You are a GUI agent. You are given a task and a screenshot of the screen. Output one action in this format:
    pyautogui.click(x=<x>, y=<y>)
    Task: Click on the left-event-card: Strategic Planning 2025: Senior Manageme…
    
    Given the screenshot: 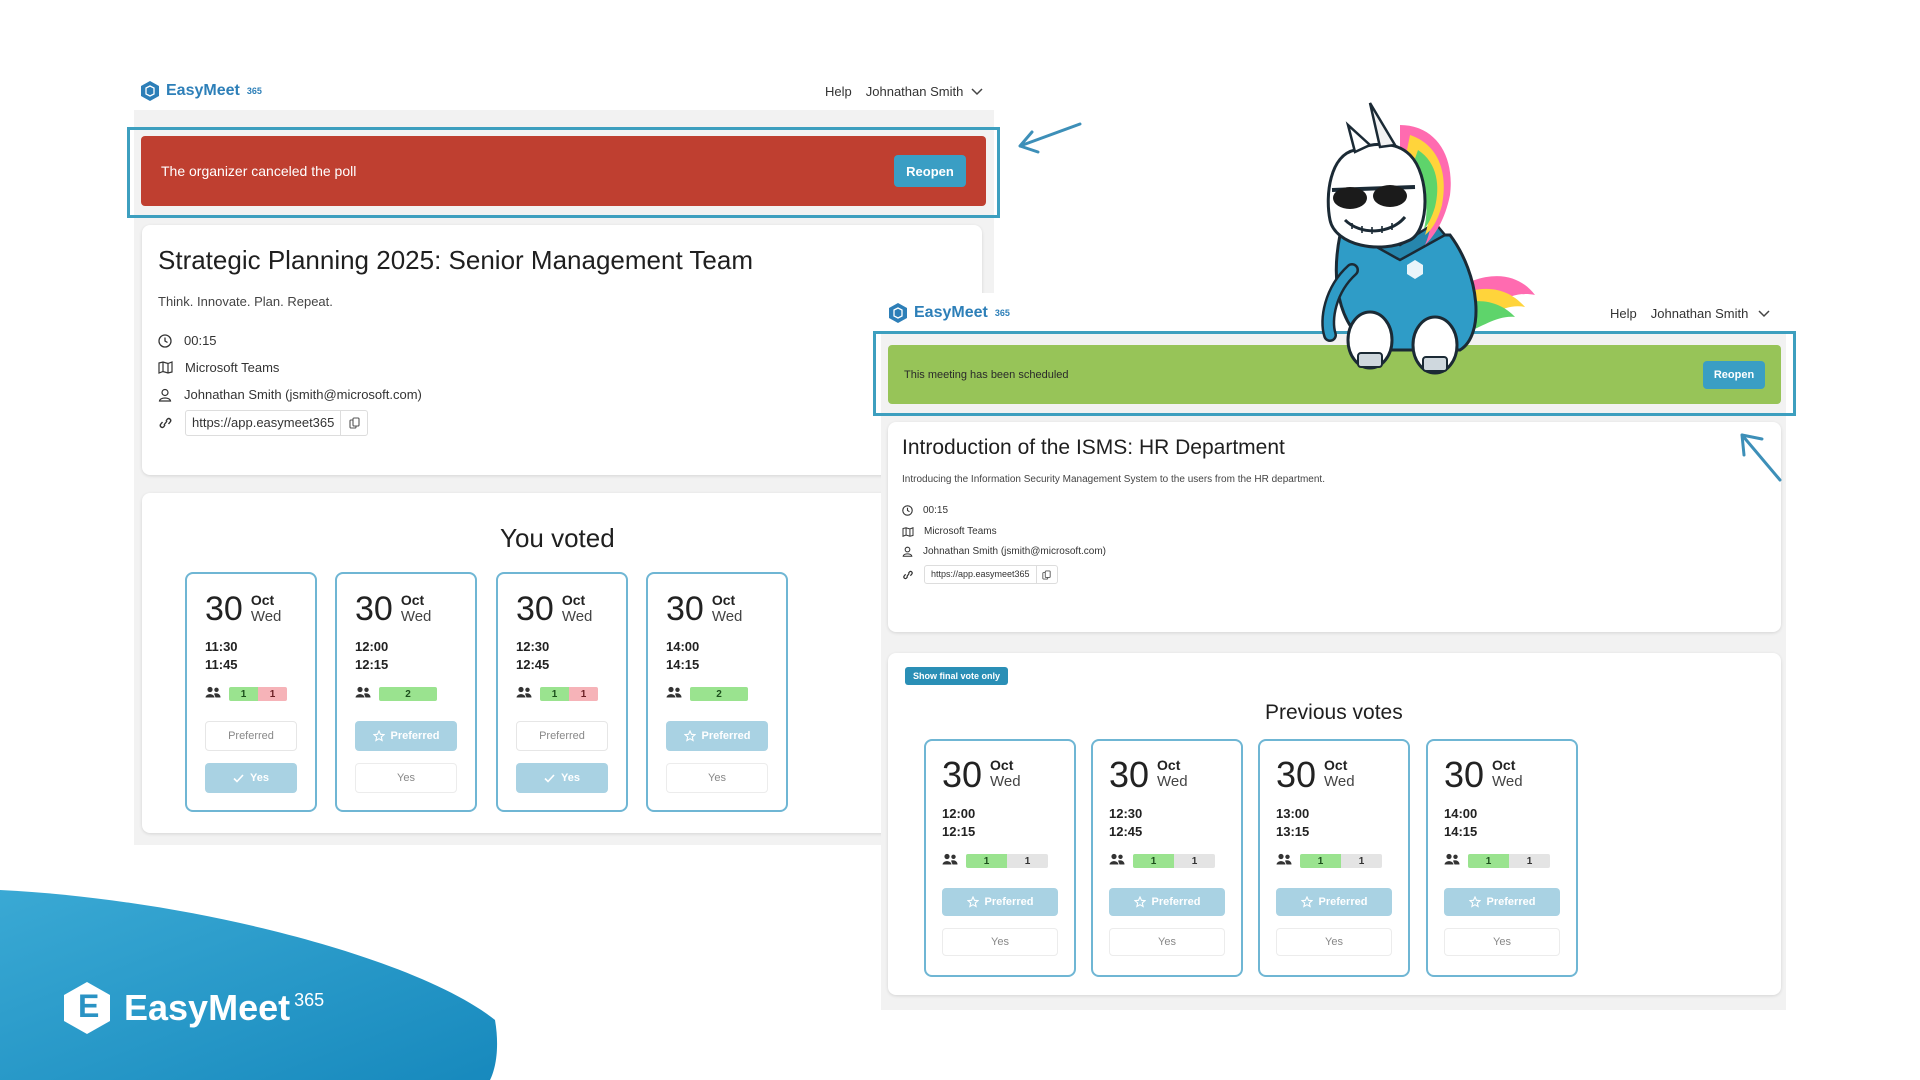 What is the action you would take?
    pyautogui.click(x=562, y=350)
    